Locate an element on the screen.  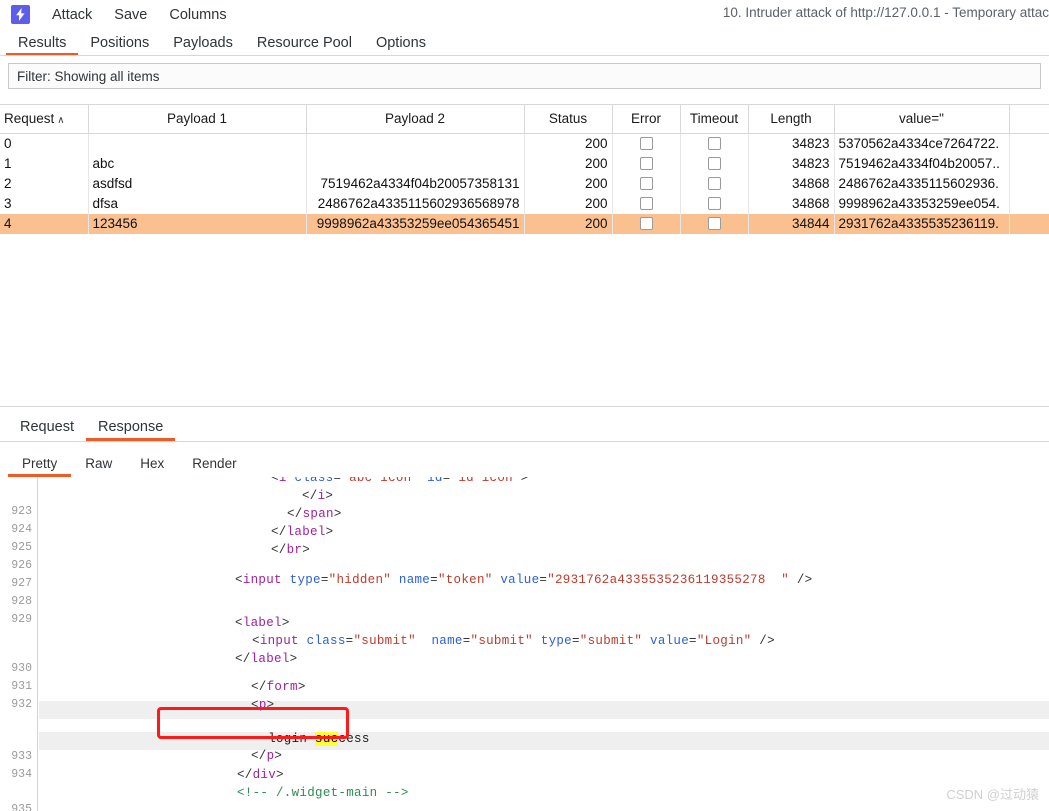
tab-resource-pool: Resource Pool is located at coordinates (304, 45).